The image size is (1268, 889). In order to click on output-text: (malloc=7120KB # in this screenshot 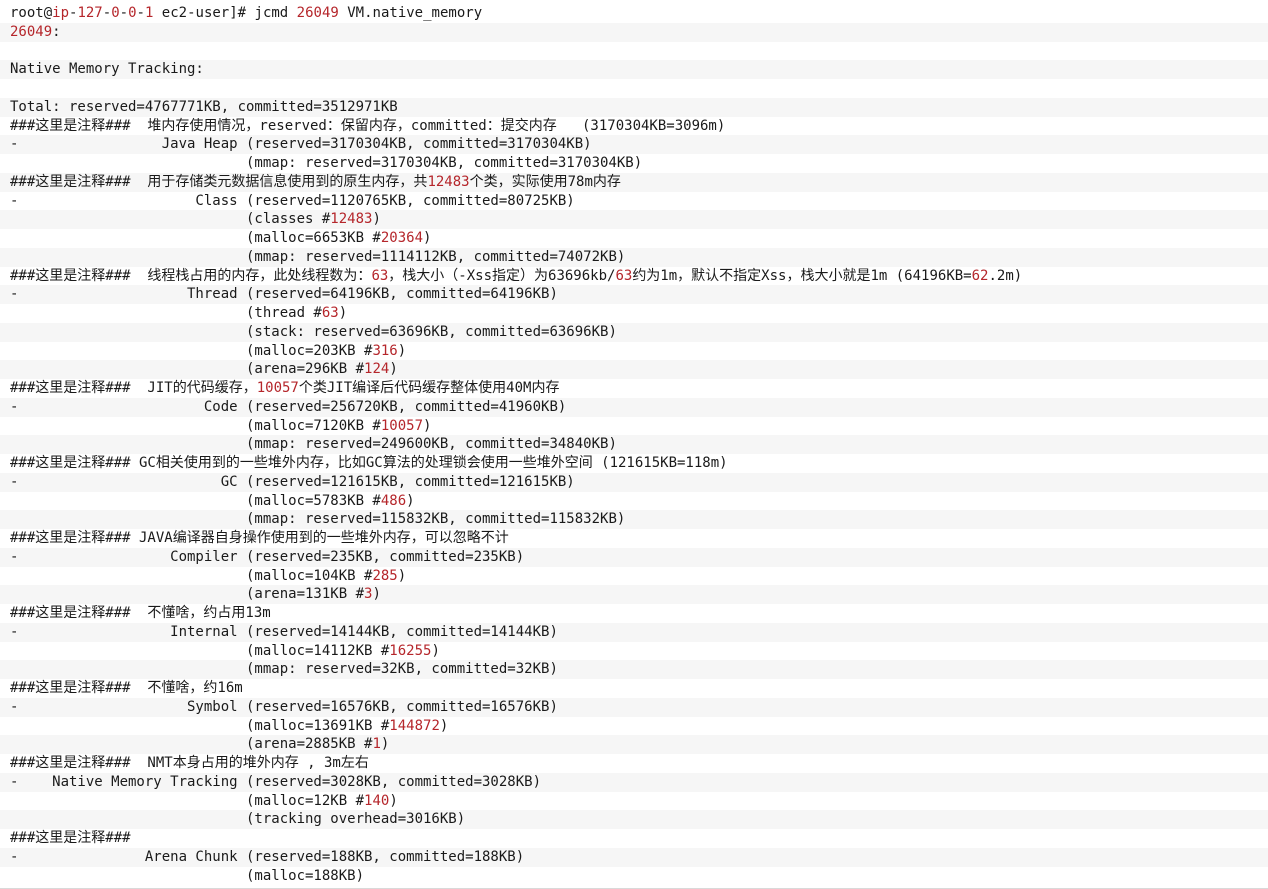, I will do `click(195, 425)`.